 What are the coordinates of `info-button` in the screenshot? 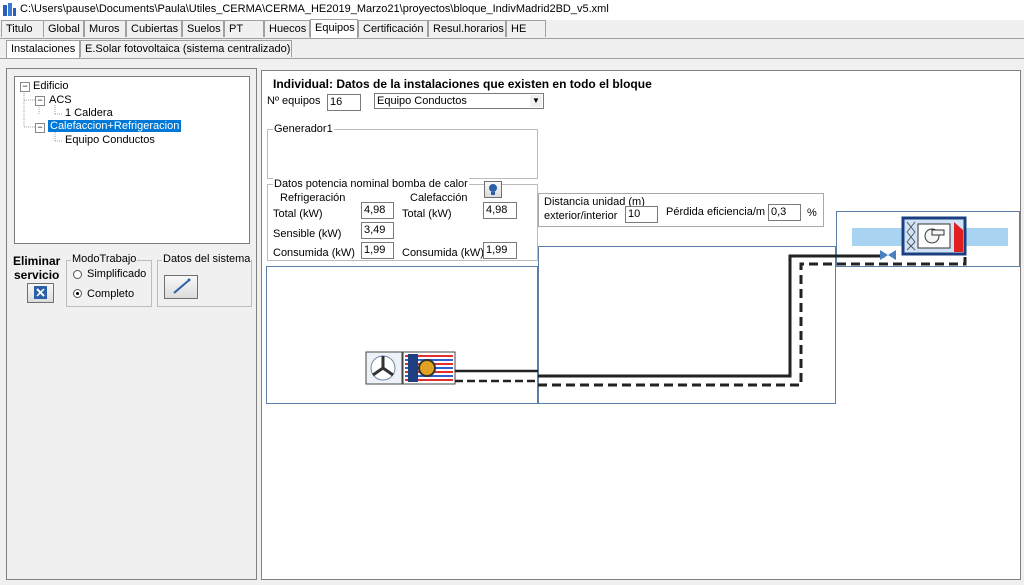 It's located at (493, 189).